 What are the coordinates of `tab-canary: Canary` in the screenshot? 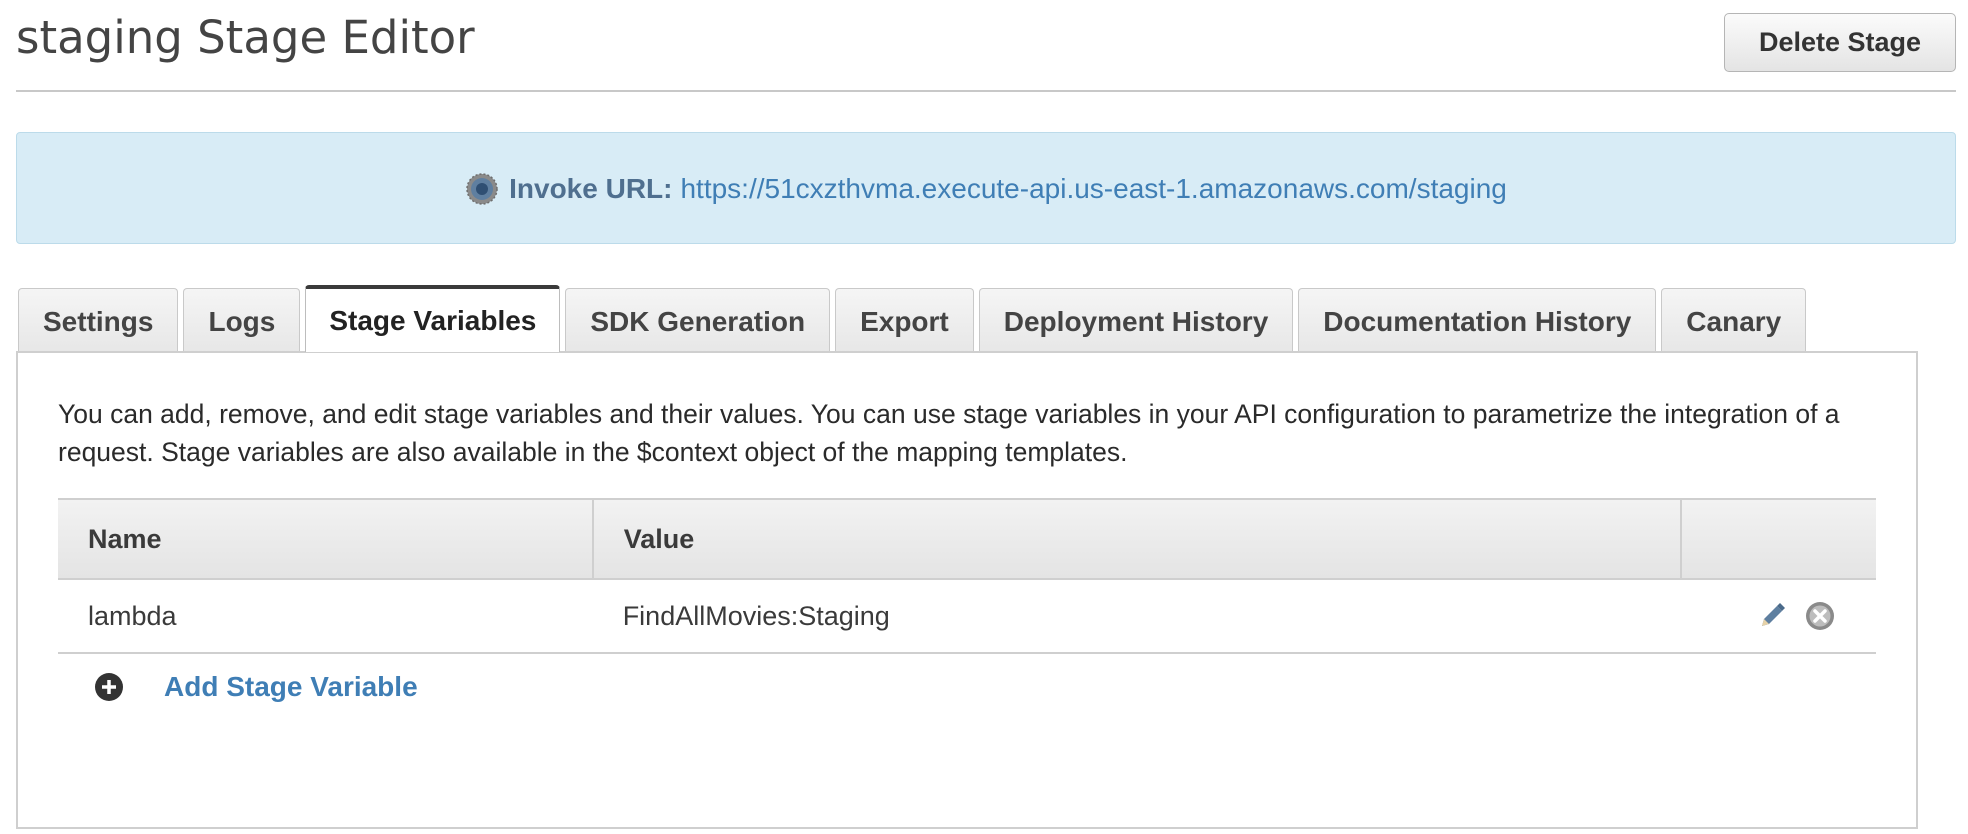 It's located at (1734, 320).